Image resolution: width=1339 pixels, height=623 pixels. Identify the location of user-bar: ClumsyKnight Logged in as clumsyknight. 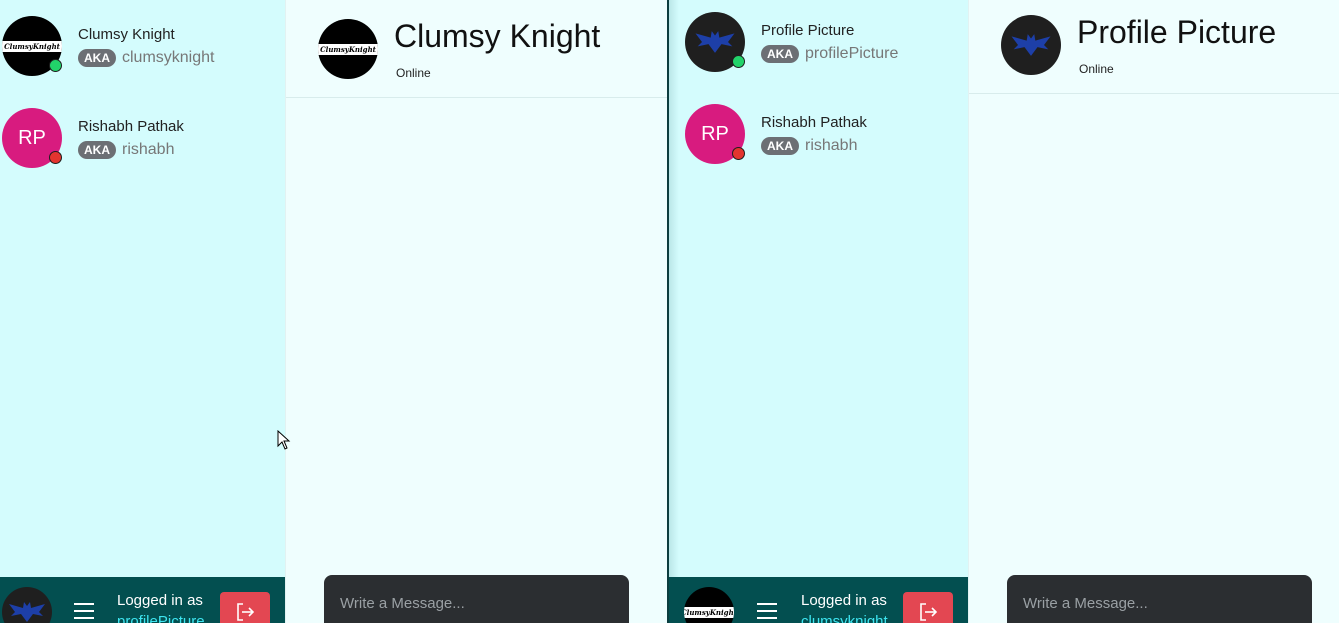
(818, 600).